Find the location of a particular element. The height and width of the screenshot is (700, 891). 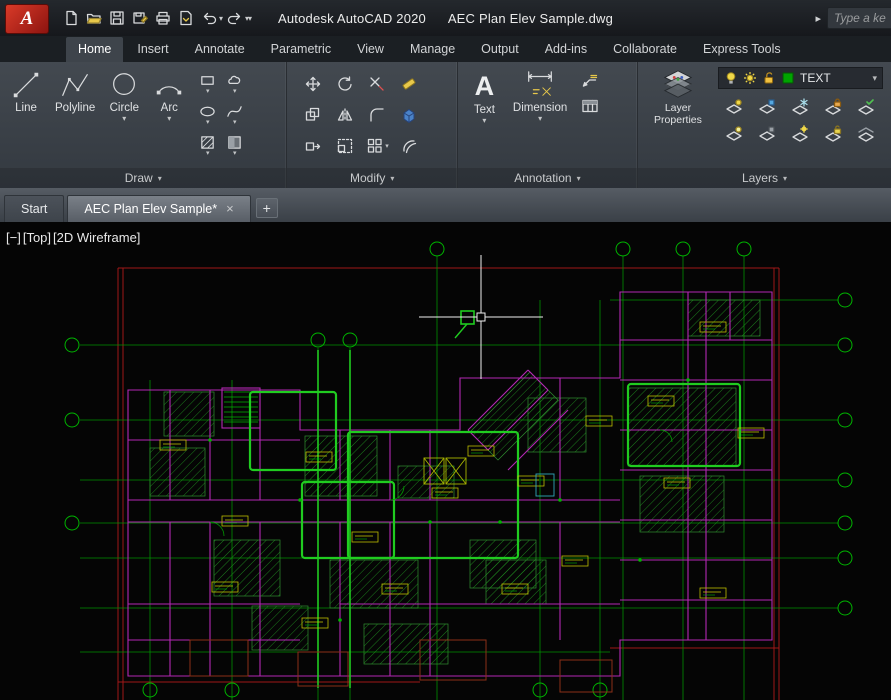

draw-panel-footer: Draw ▾ is located at coordinates (143, 178).